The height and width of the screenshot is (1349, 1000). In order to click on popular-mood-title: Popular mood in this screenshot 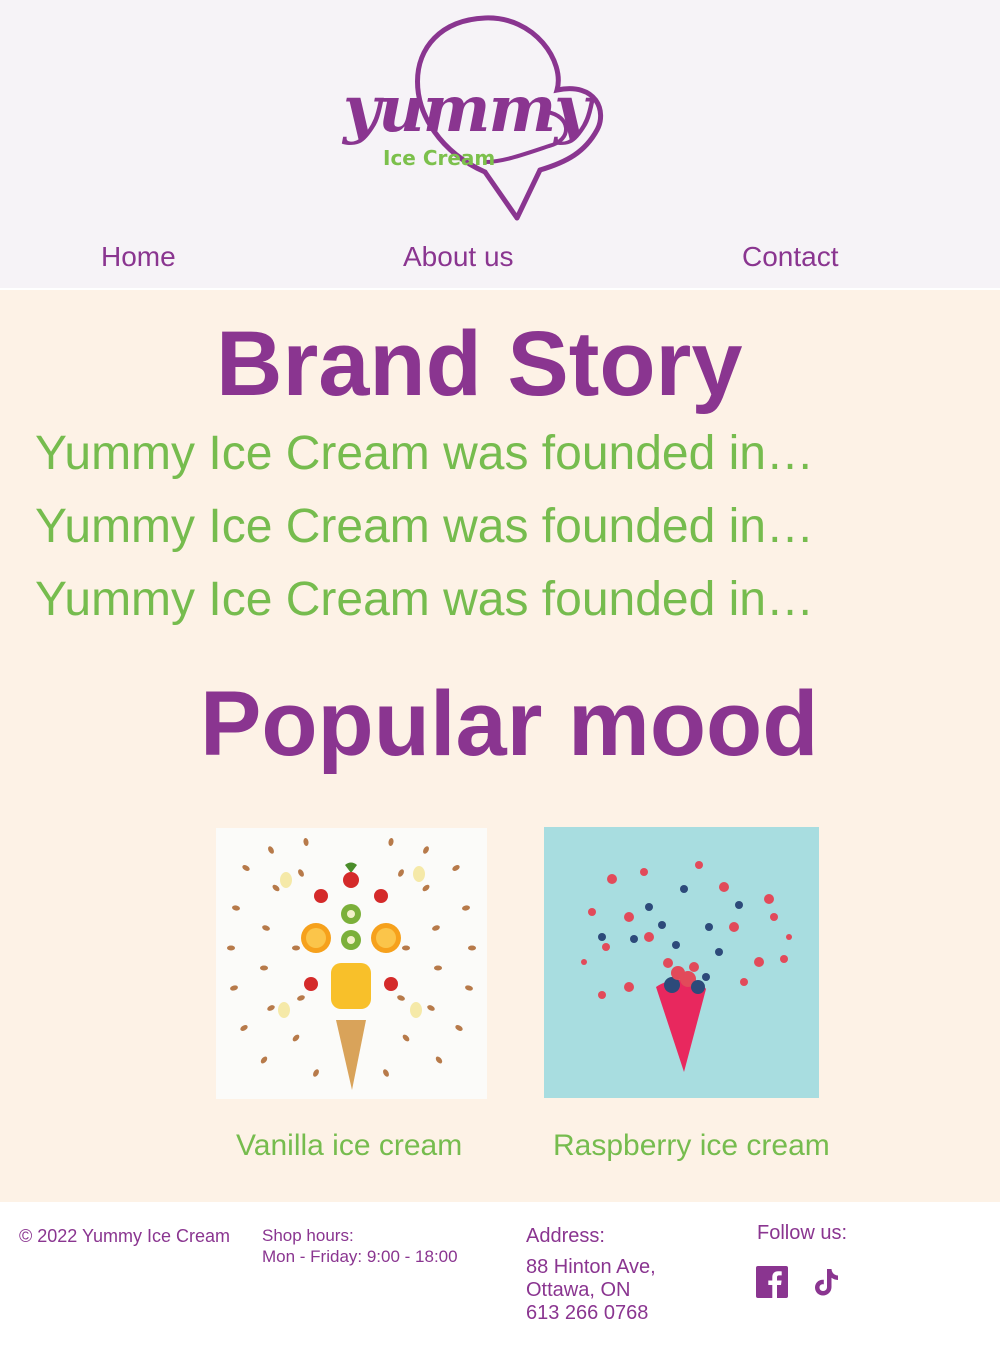, I will do `click(509, 724)`.